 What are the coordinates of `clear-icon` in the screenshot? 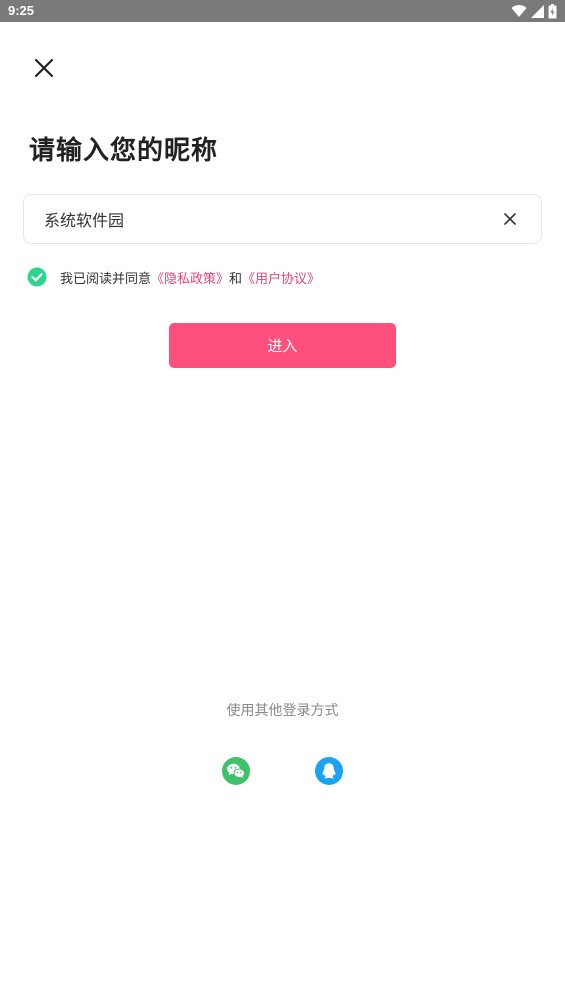 It's located at (510, 219).